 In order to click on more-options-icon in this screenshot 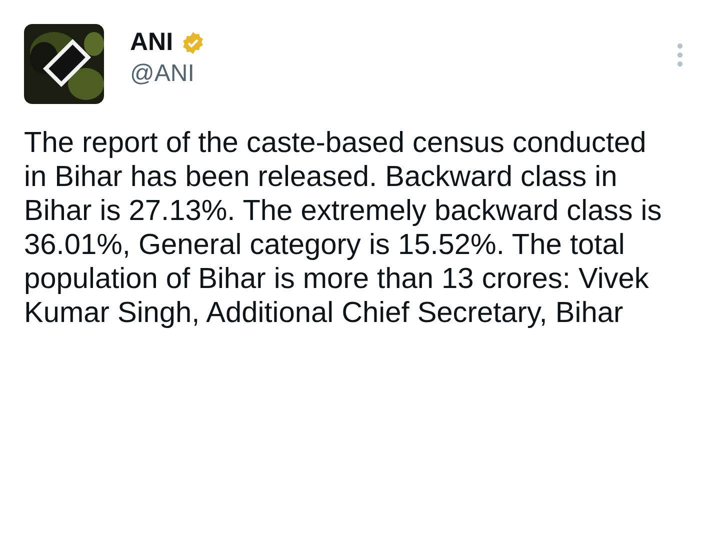, I will do `click(680, 55)`.